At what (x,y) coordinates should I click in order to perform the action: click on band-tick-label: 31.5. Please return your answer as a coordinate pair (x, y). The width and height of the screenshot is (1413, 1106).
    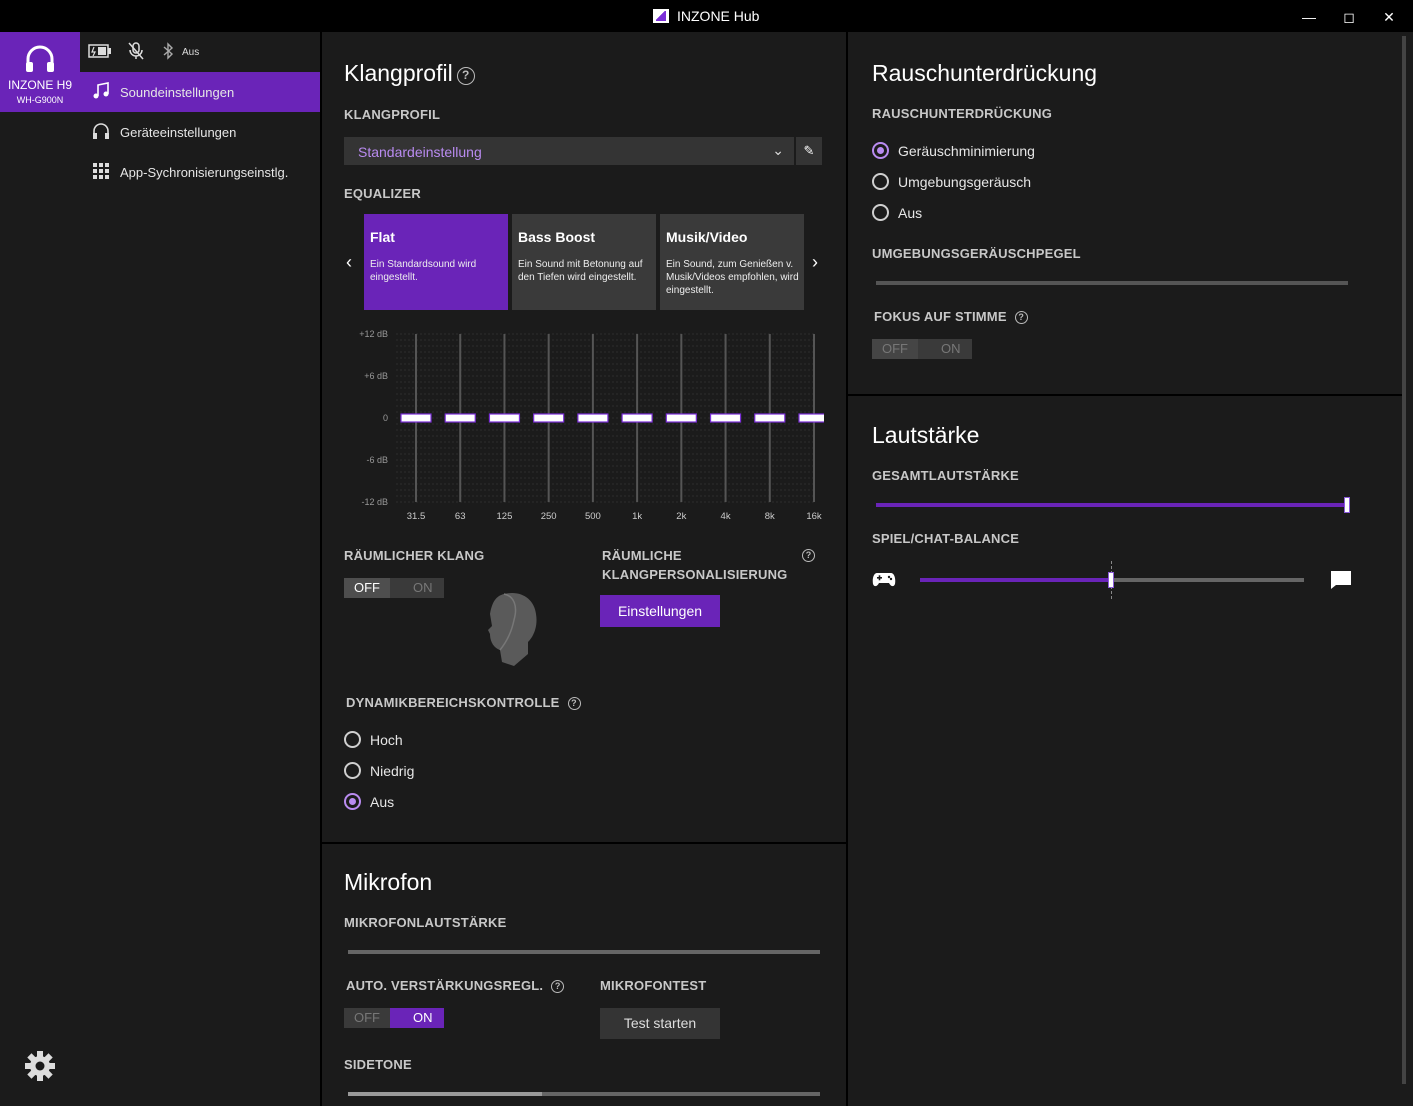
    Looking at the image, I should click on (416, 516).